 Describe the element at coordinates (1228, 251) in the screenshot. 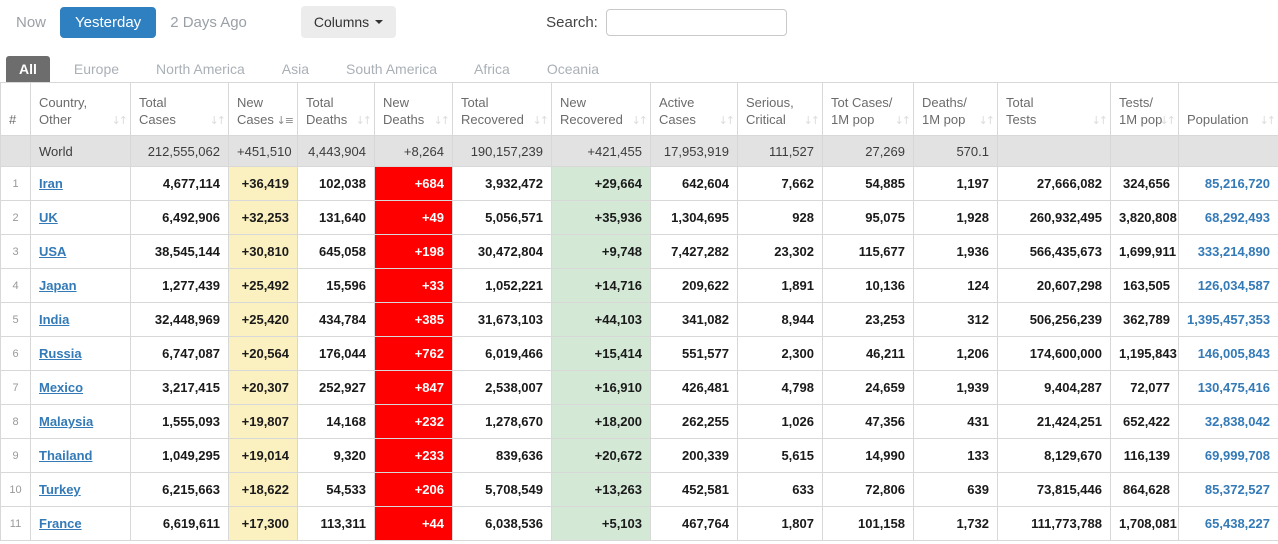

I see `cell-population: 333,214,890` at that location.